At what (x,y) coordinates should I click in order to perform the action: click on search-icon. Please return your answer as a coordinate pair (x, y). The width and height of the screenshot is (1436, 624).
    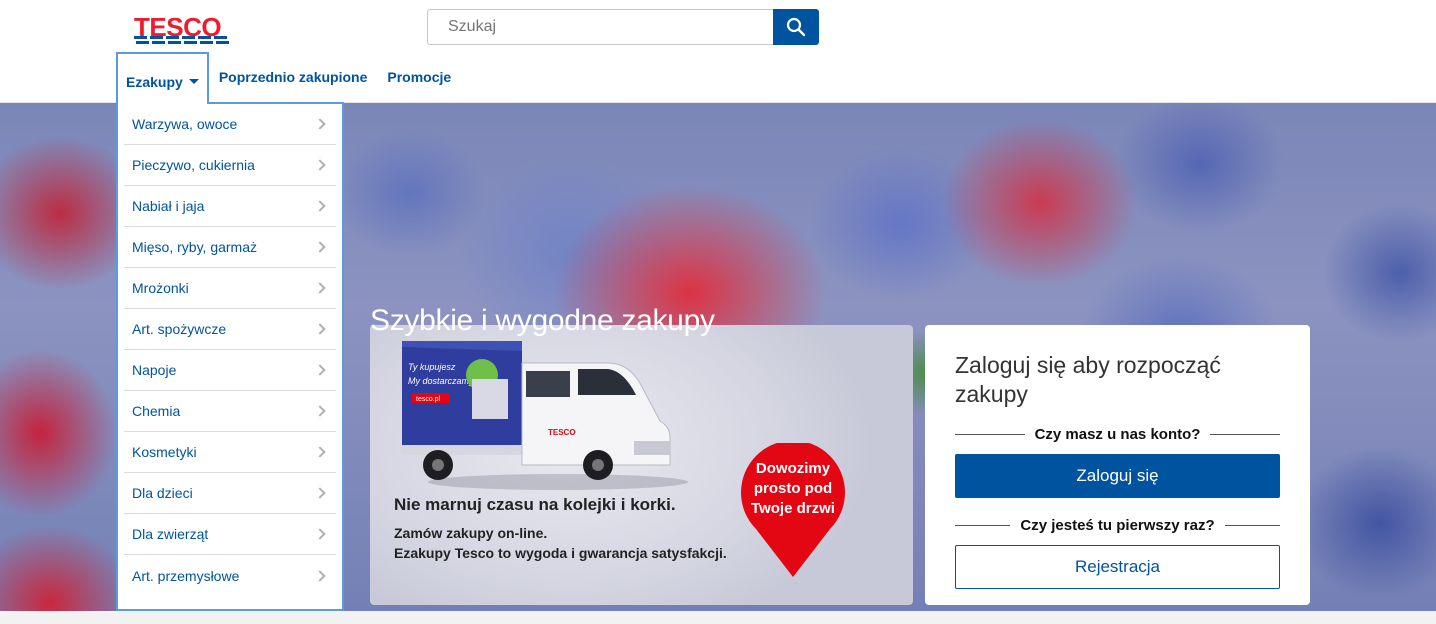
    Looking at the image, I should click on (796, 27).